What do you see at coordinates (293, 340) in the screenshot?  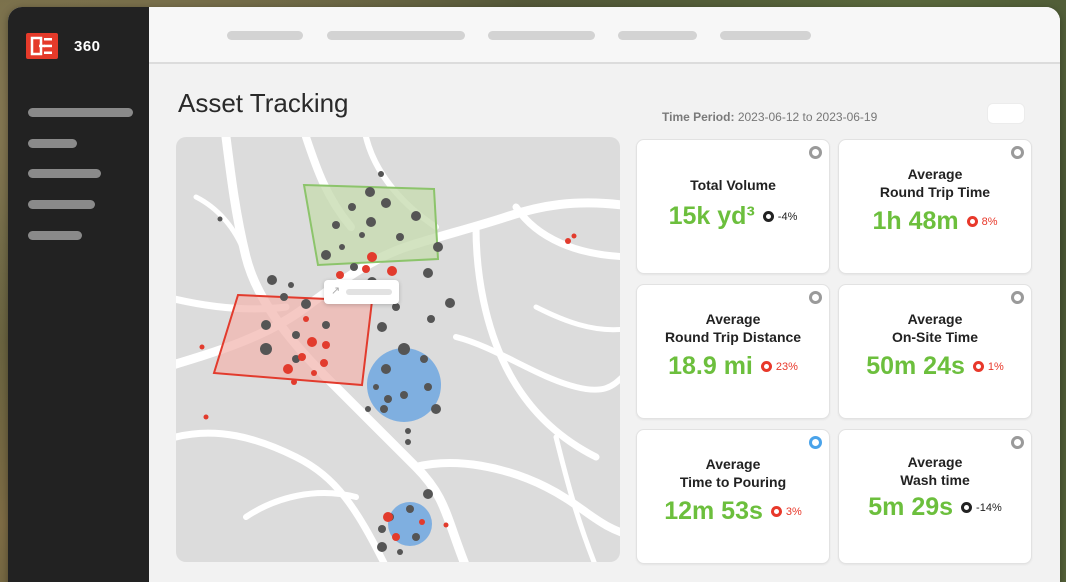 I see `red-geofence` at bounding box center [293, 340].